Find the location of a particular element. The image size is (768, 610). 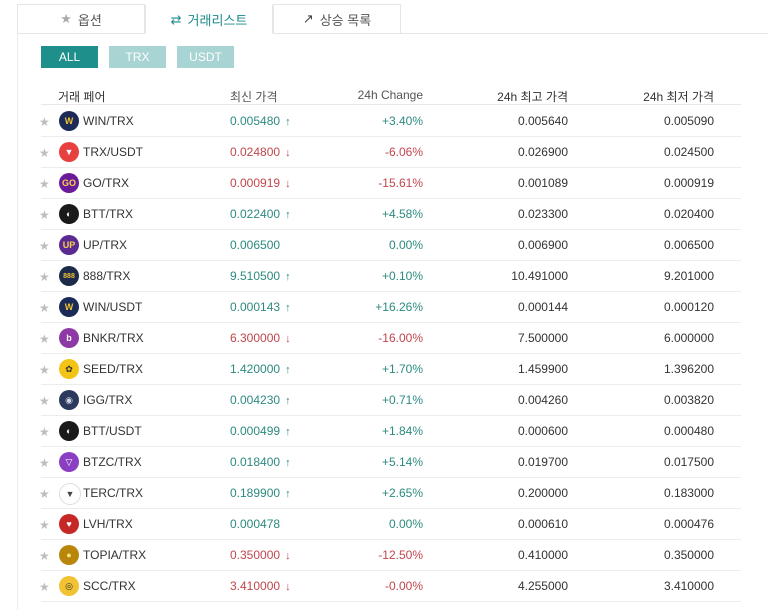

column-high-header: 24h 최고 가격 is located at coordinates (532, 96).